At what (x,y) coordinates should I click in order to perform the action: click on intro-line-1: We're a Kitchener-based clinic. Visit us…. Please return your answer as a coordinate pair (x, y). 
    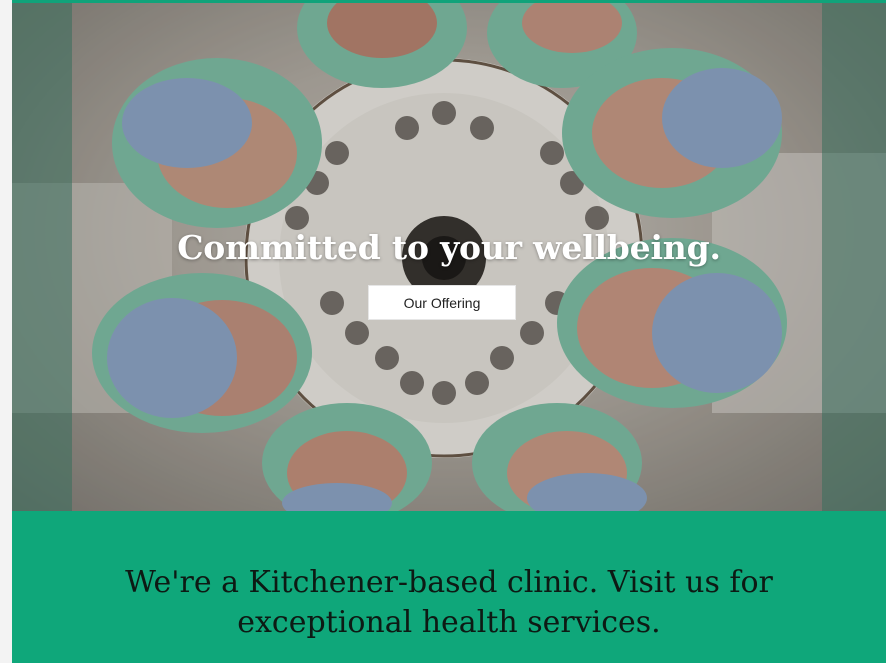
    Looking at the image, I should click on (449, 582).